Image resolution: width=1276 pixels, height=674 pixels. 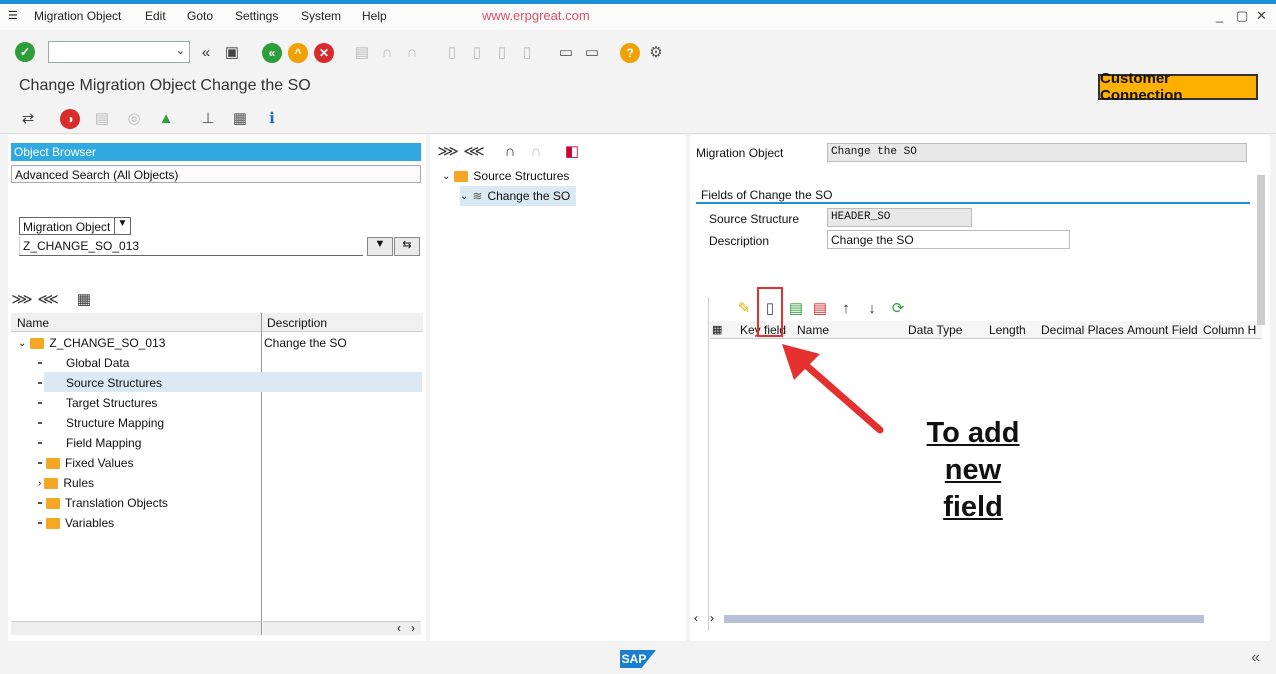 I want to click on root-description: Change the SO, so click(x=305, y=343).